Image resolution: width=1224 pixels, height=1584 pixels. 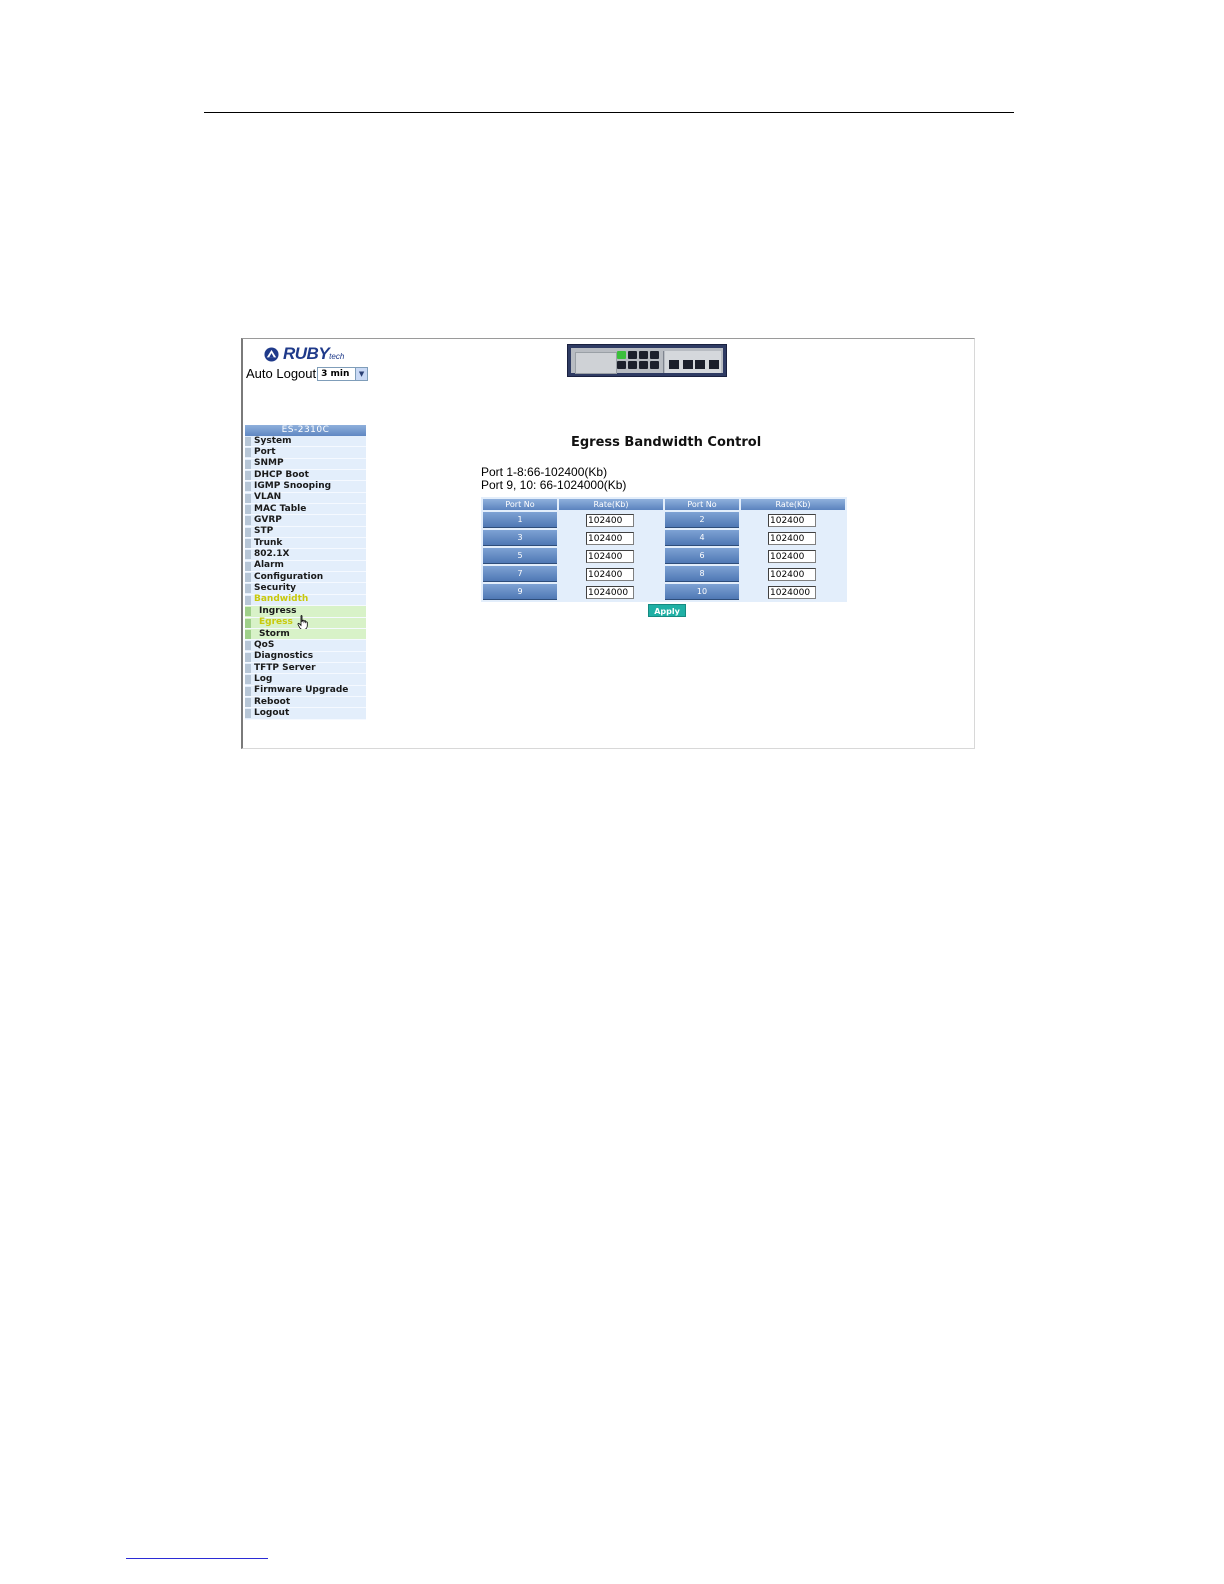 I want to click on port-number-cell: 8, so click(x=702, y=574).